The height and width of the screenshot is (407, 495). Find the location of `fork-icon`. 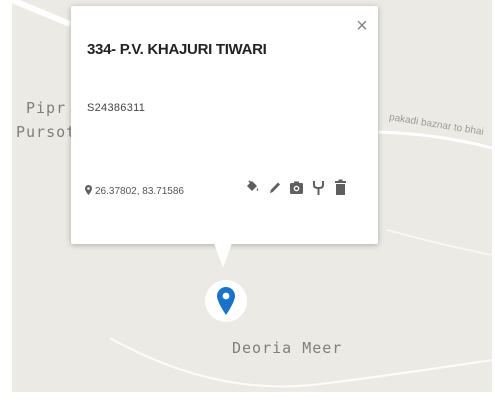

fork-icon is located at coordinates (318, 187).